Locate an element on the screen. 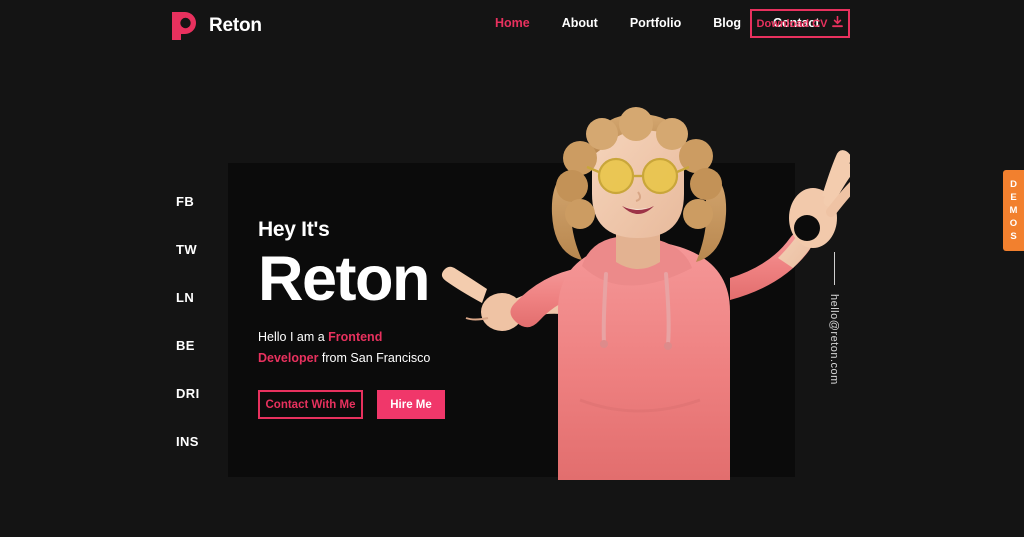 The image size is (1024, 537). nav-item-portfolio: Portfolio is located at coordinates (655, 23).